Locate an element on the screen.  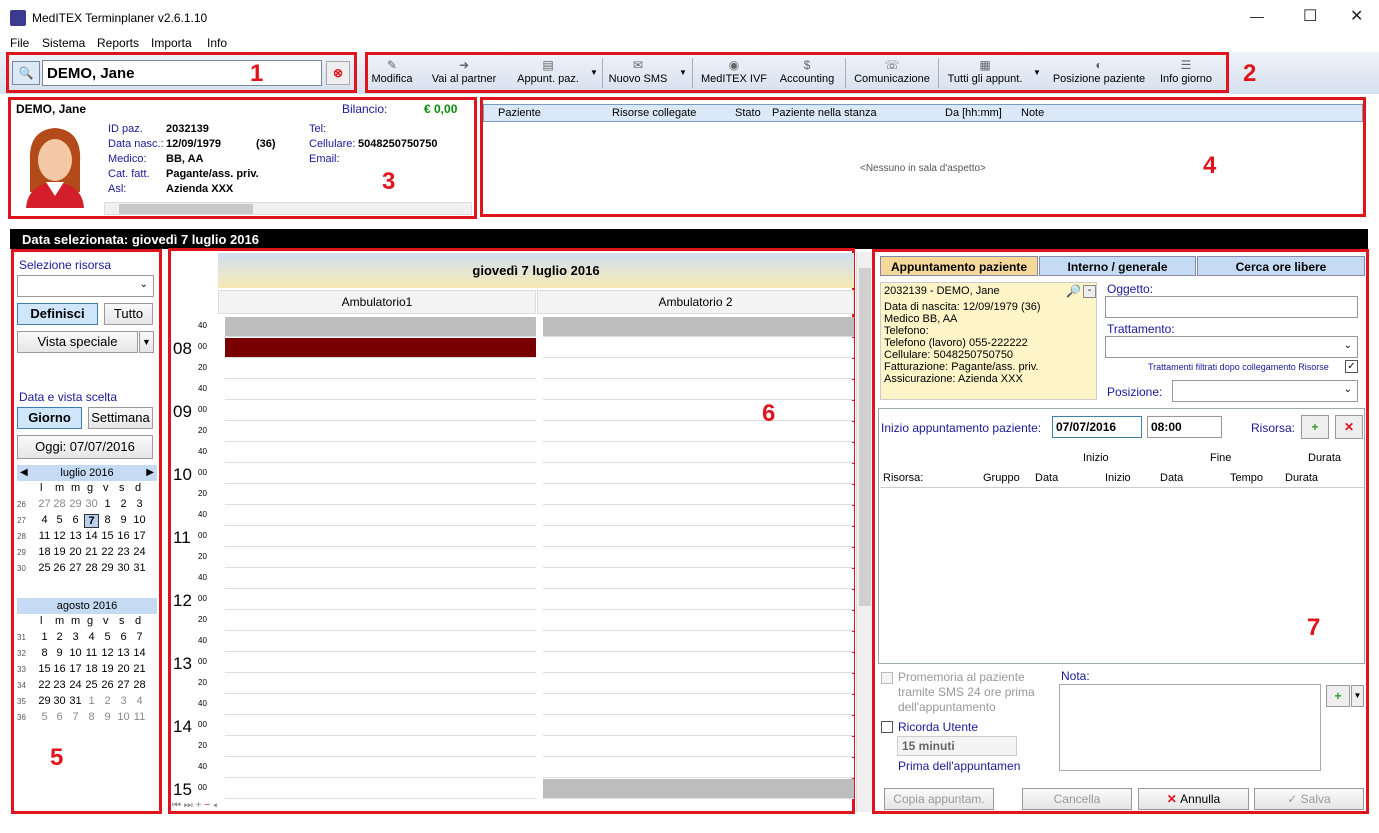
vista-speciale-button: Vista speciale is located at coordinates (77, 342).